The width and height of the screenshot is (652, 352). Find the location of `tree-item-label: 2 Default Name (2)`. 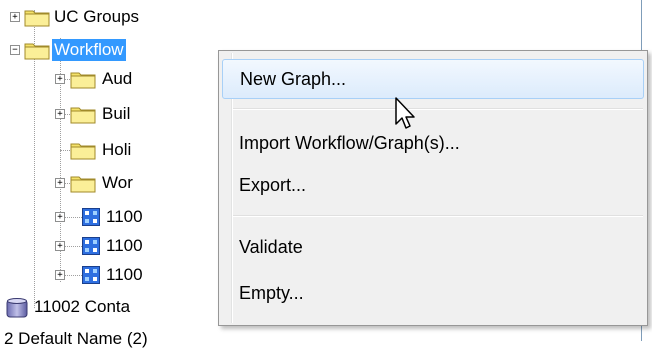

tree-item-label: 2 Default Name (2) is located at coordinates (76, 338).